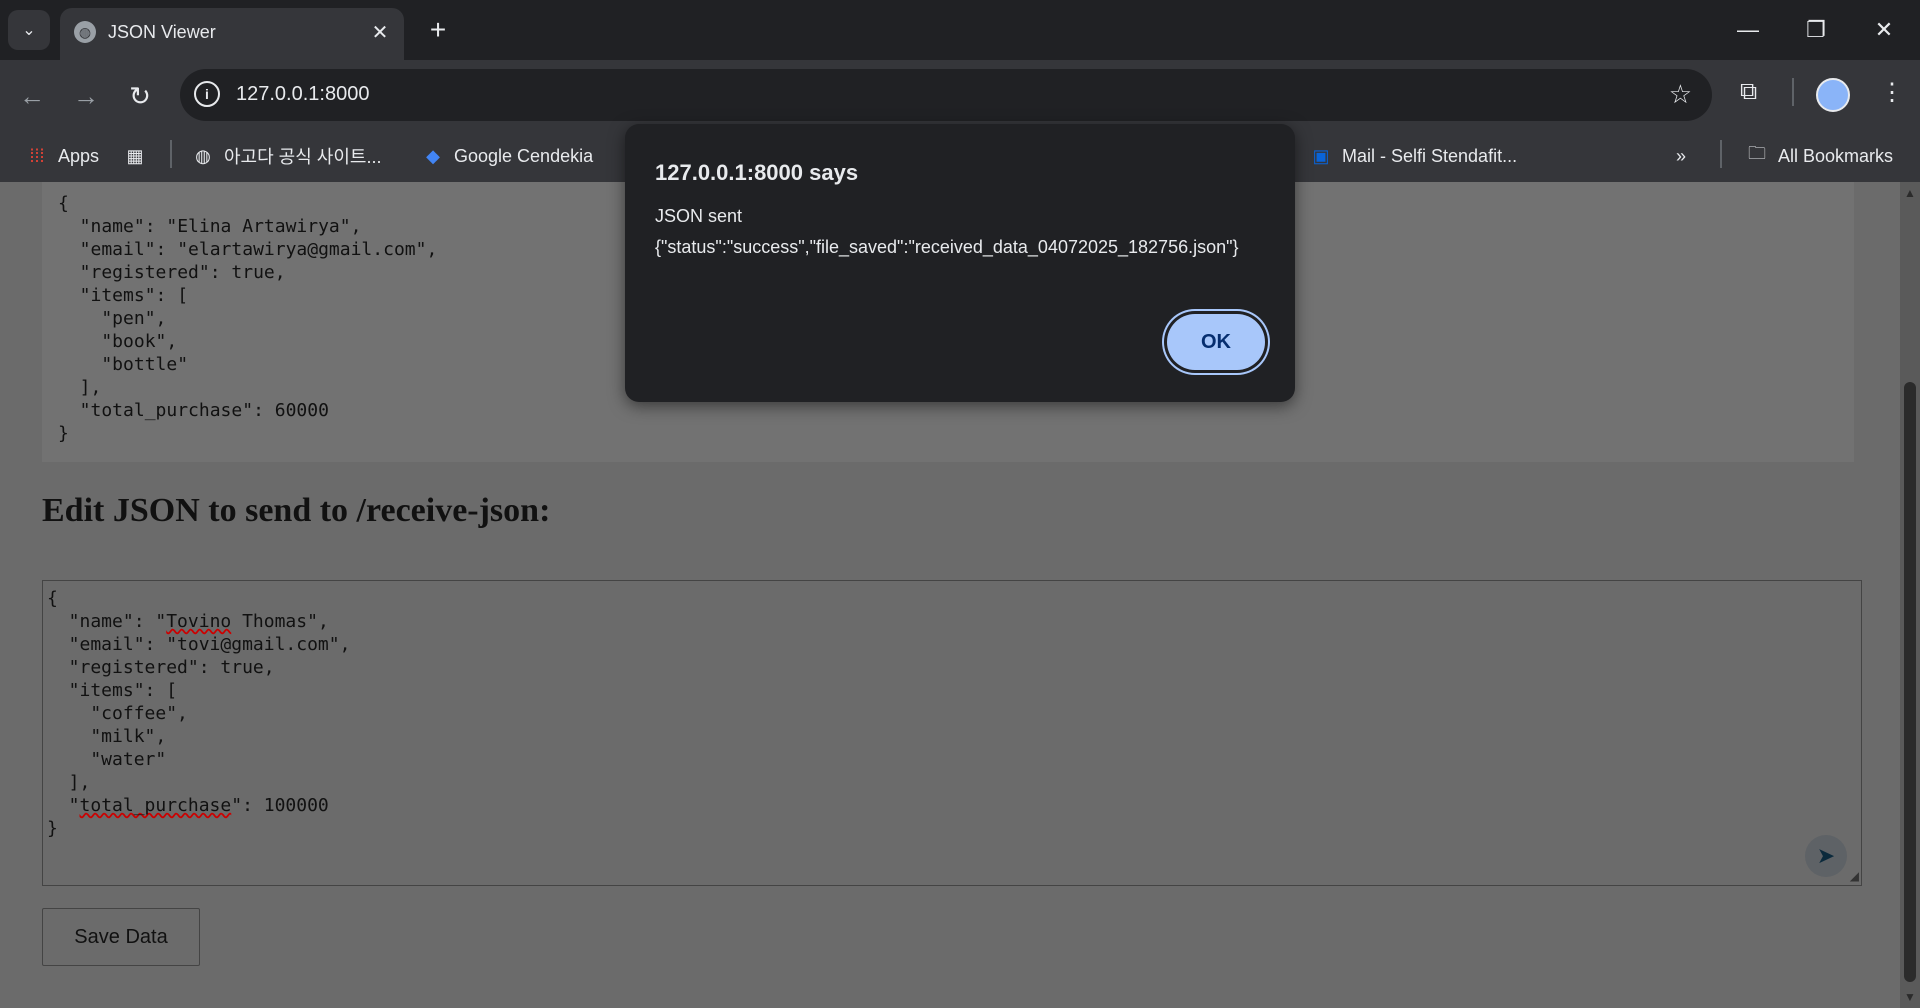 The image size is (1920, 1008). Describe the element at coordinates (380, 32) in the screenshot. I see `close-icon: ✕` at that location.